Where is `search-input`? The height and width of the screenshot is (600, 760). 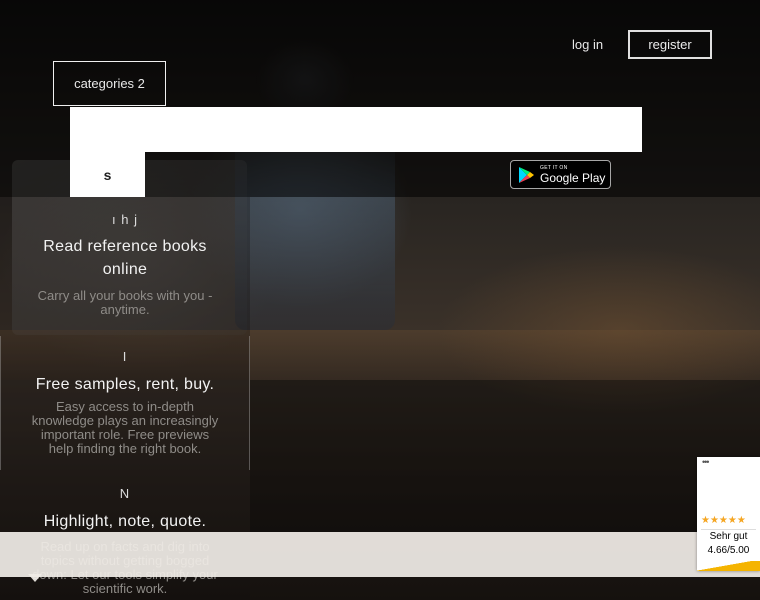 search-input is located at coordinates (356, 129).